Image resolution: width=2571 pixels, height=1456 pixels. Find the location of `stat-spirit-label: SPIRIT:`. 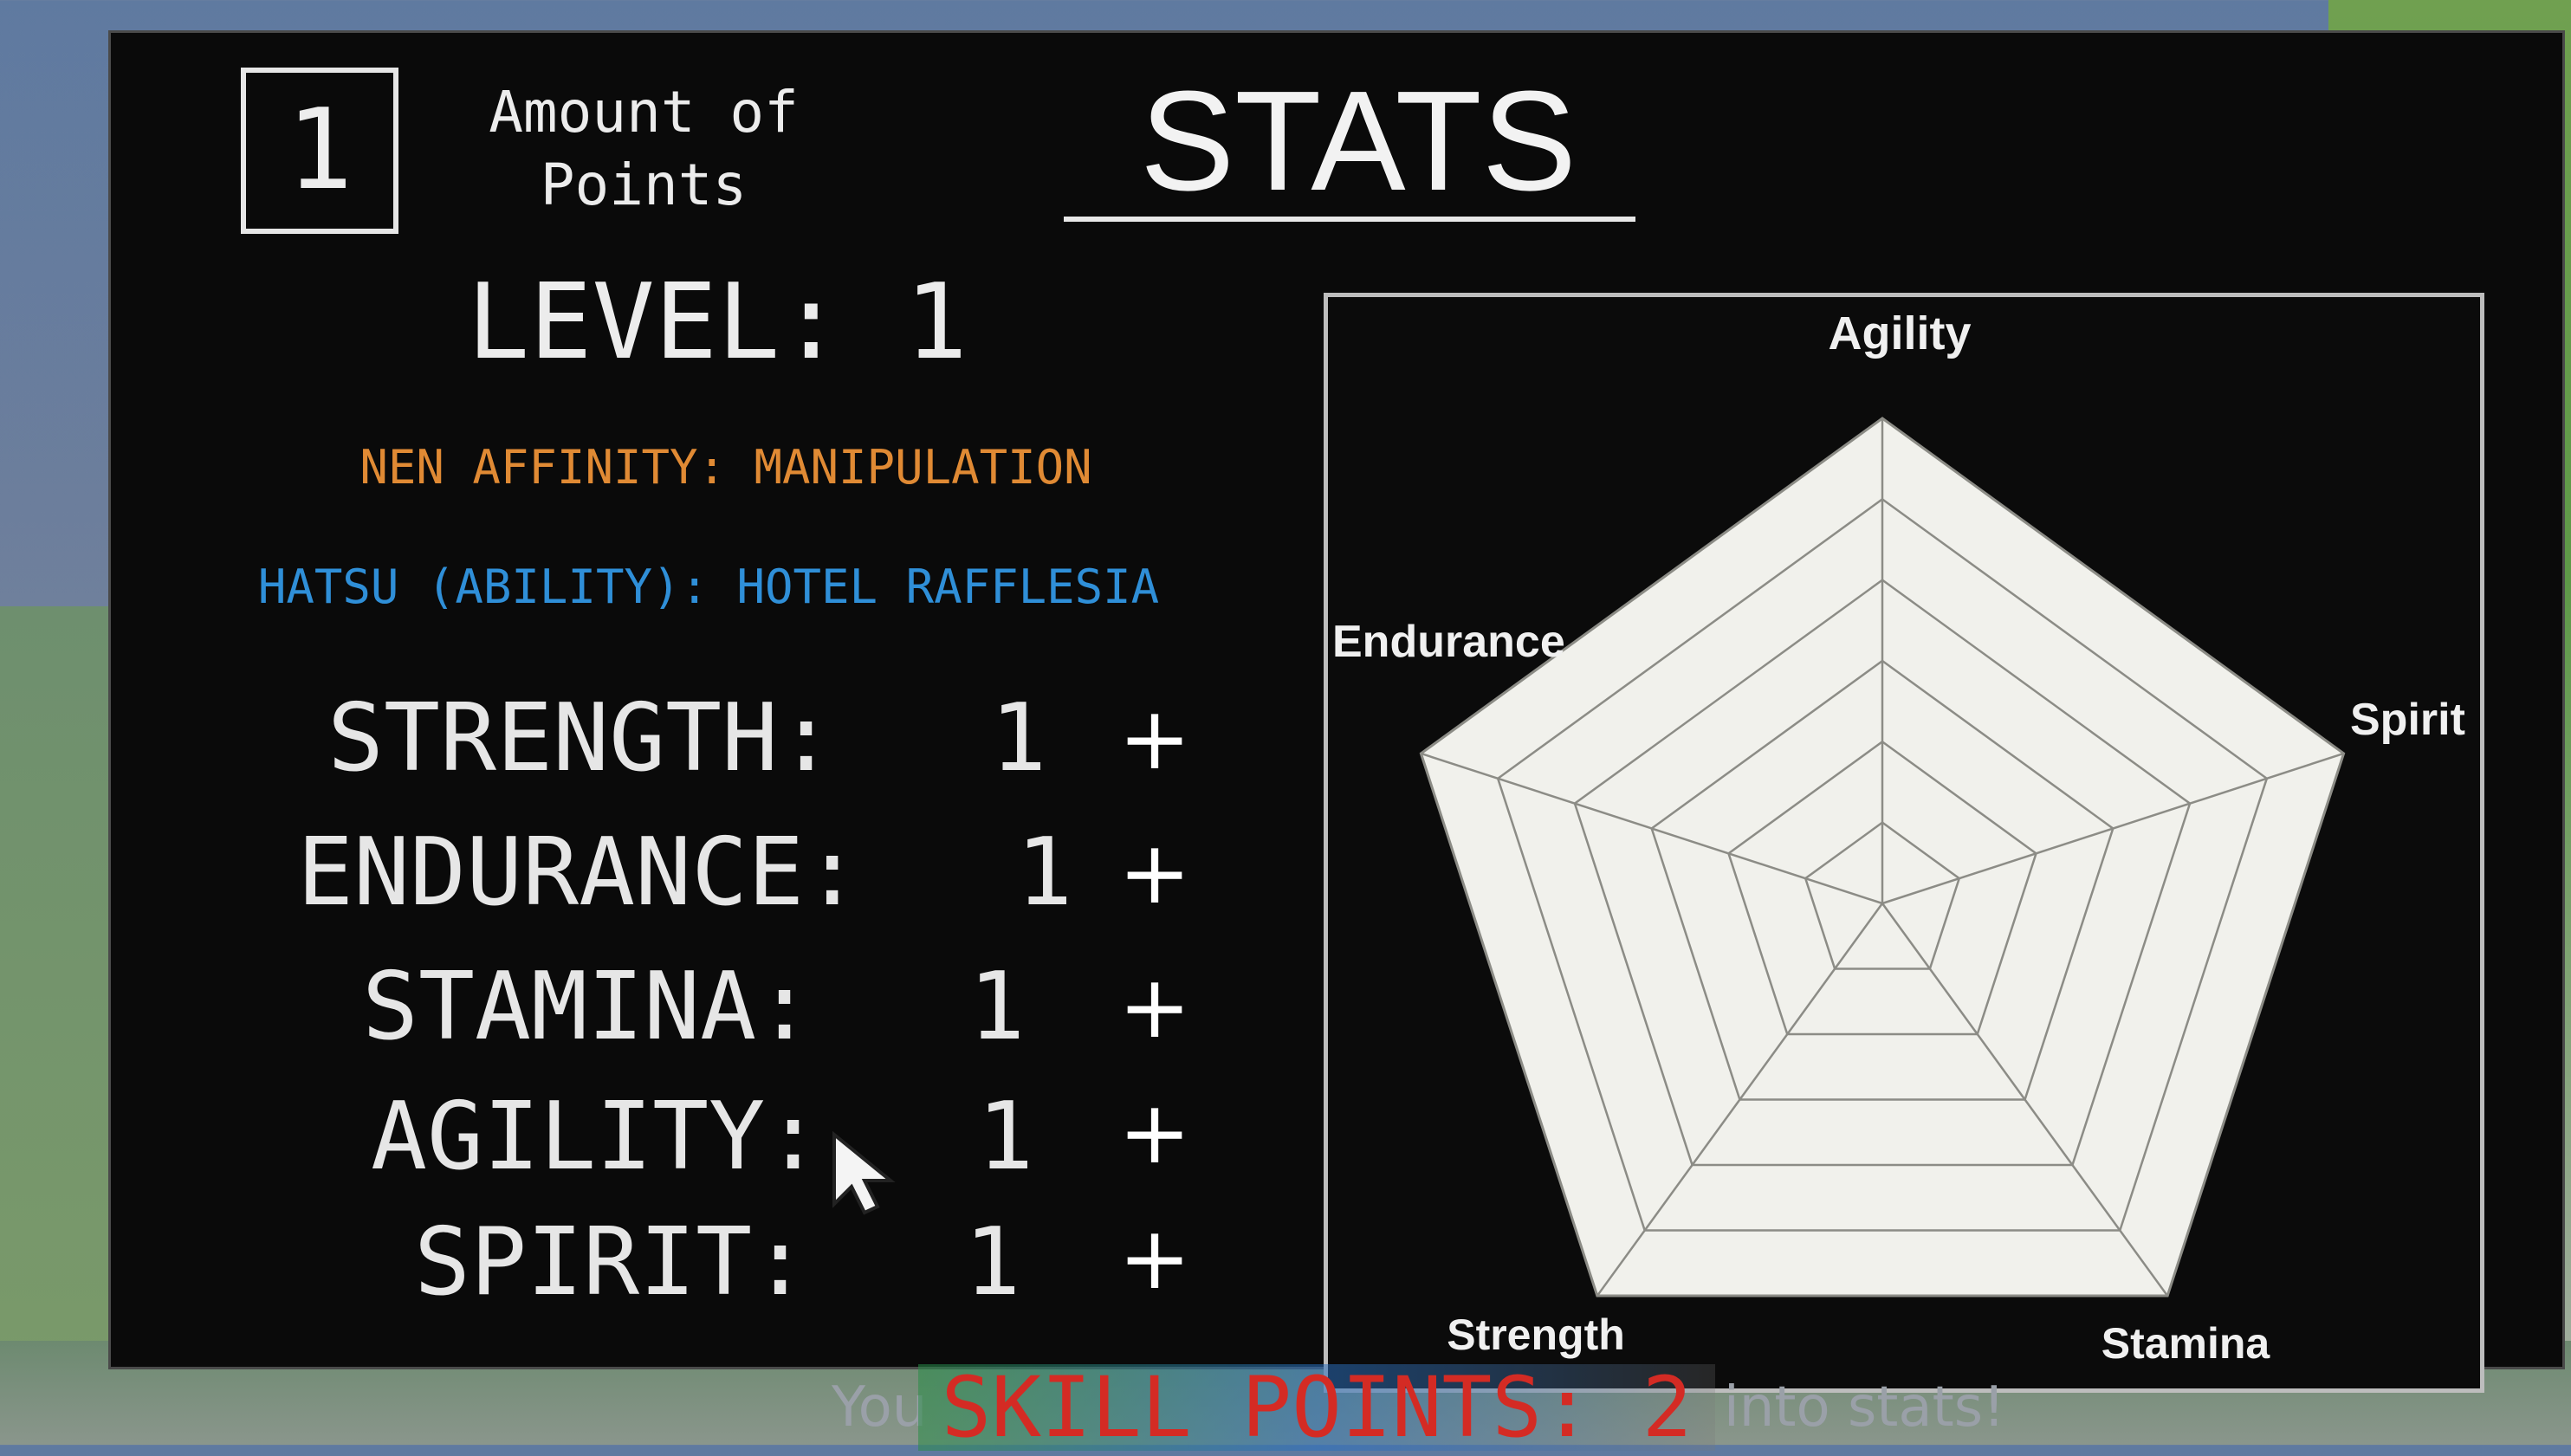

stat-spirit-label: SPIRIT: is located at coordinates (611, 1262).